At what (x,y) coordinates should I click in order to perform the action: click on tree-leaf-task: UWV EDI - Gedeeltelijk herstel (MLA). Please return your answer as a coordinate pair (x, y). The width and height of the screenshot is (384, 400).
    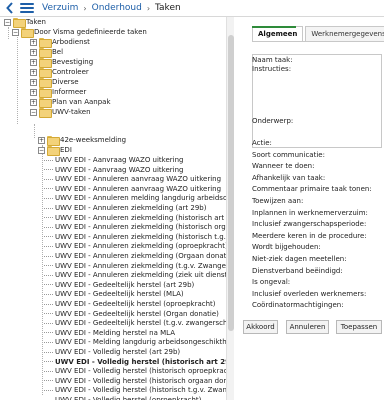
    Looking at the image, I should click on (114, 294).